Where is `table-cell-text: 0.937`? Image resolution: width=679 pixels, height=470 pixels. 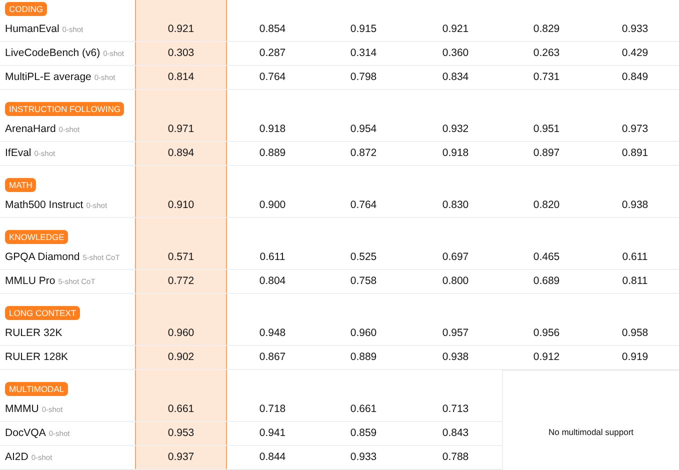
table-cell-text: 0.937 is located at coordinates (181, 457).